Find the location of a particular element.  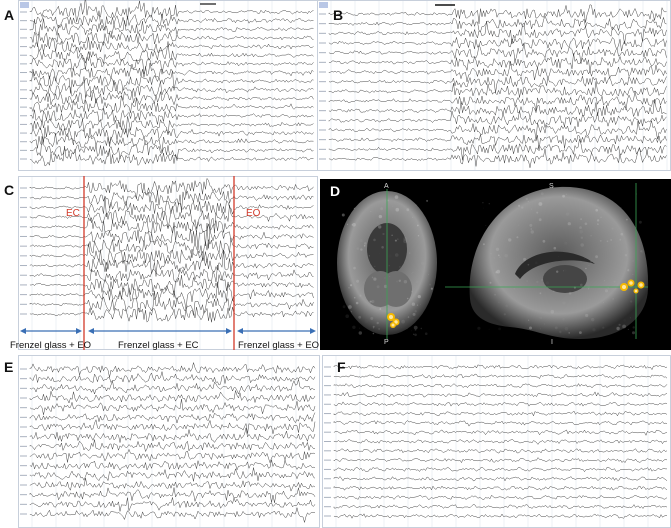

panel-label-c: C is located at coordinates (9, 190).